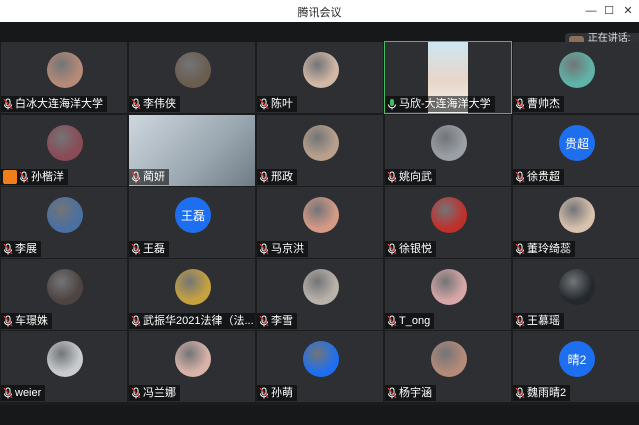  Describe the element at coordinates (448, 77) in the screenshot. I see `participant-tile: 马欣-大连海洋大学` at that location.